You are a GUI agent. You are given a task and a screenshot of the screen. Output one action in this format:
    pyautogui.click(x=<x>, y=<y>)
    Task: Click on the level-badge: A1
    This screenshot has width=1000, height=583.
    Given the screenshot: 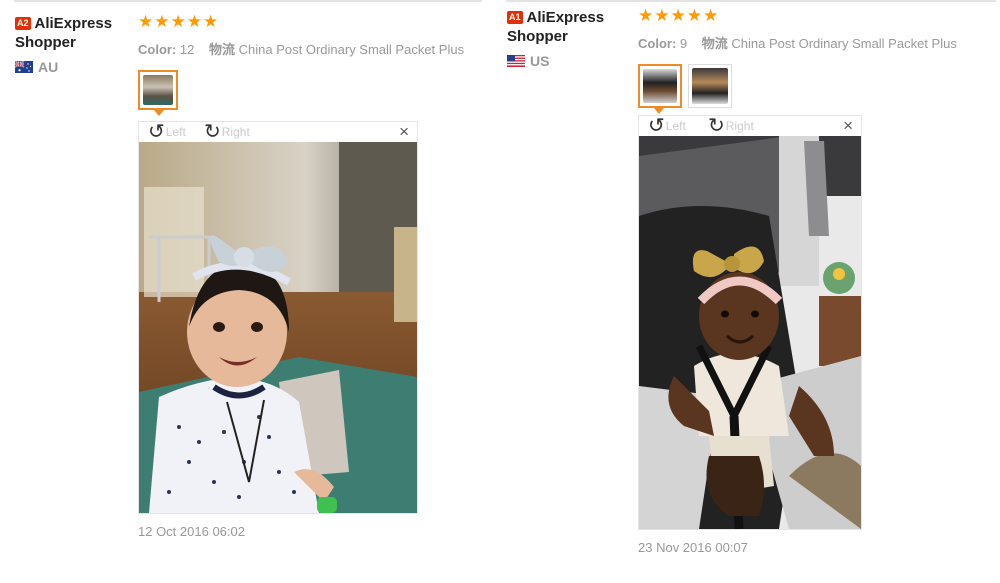 What is the action you would take?
    pyautogui.click(x=515, y=17)
    